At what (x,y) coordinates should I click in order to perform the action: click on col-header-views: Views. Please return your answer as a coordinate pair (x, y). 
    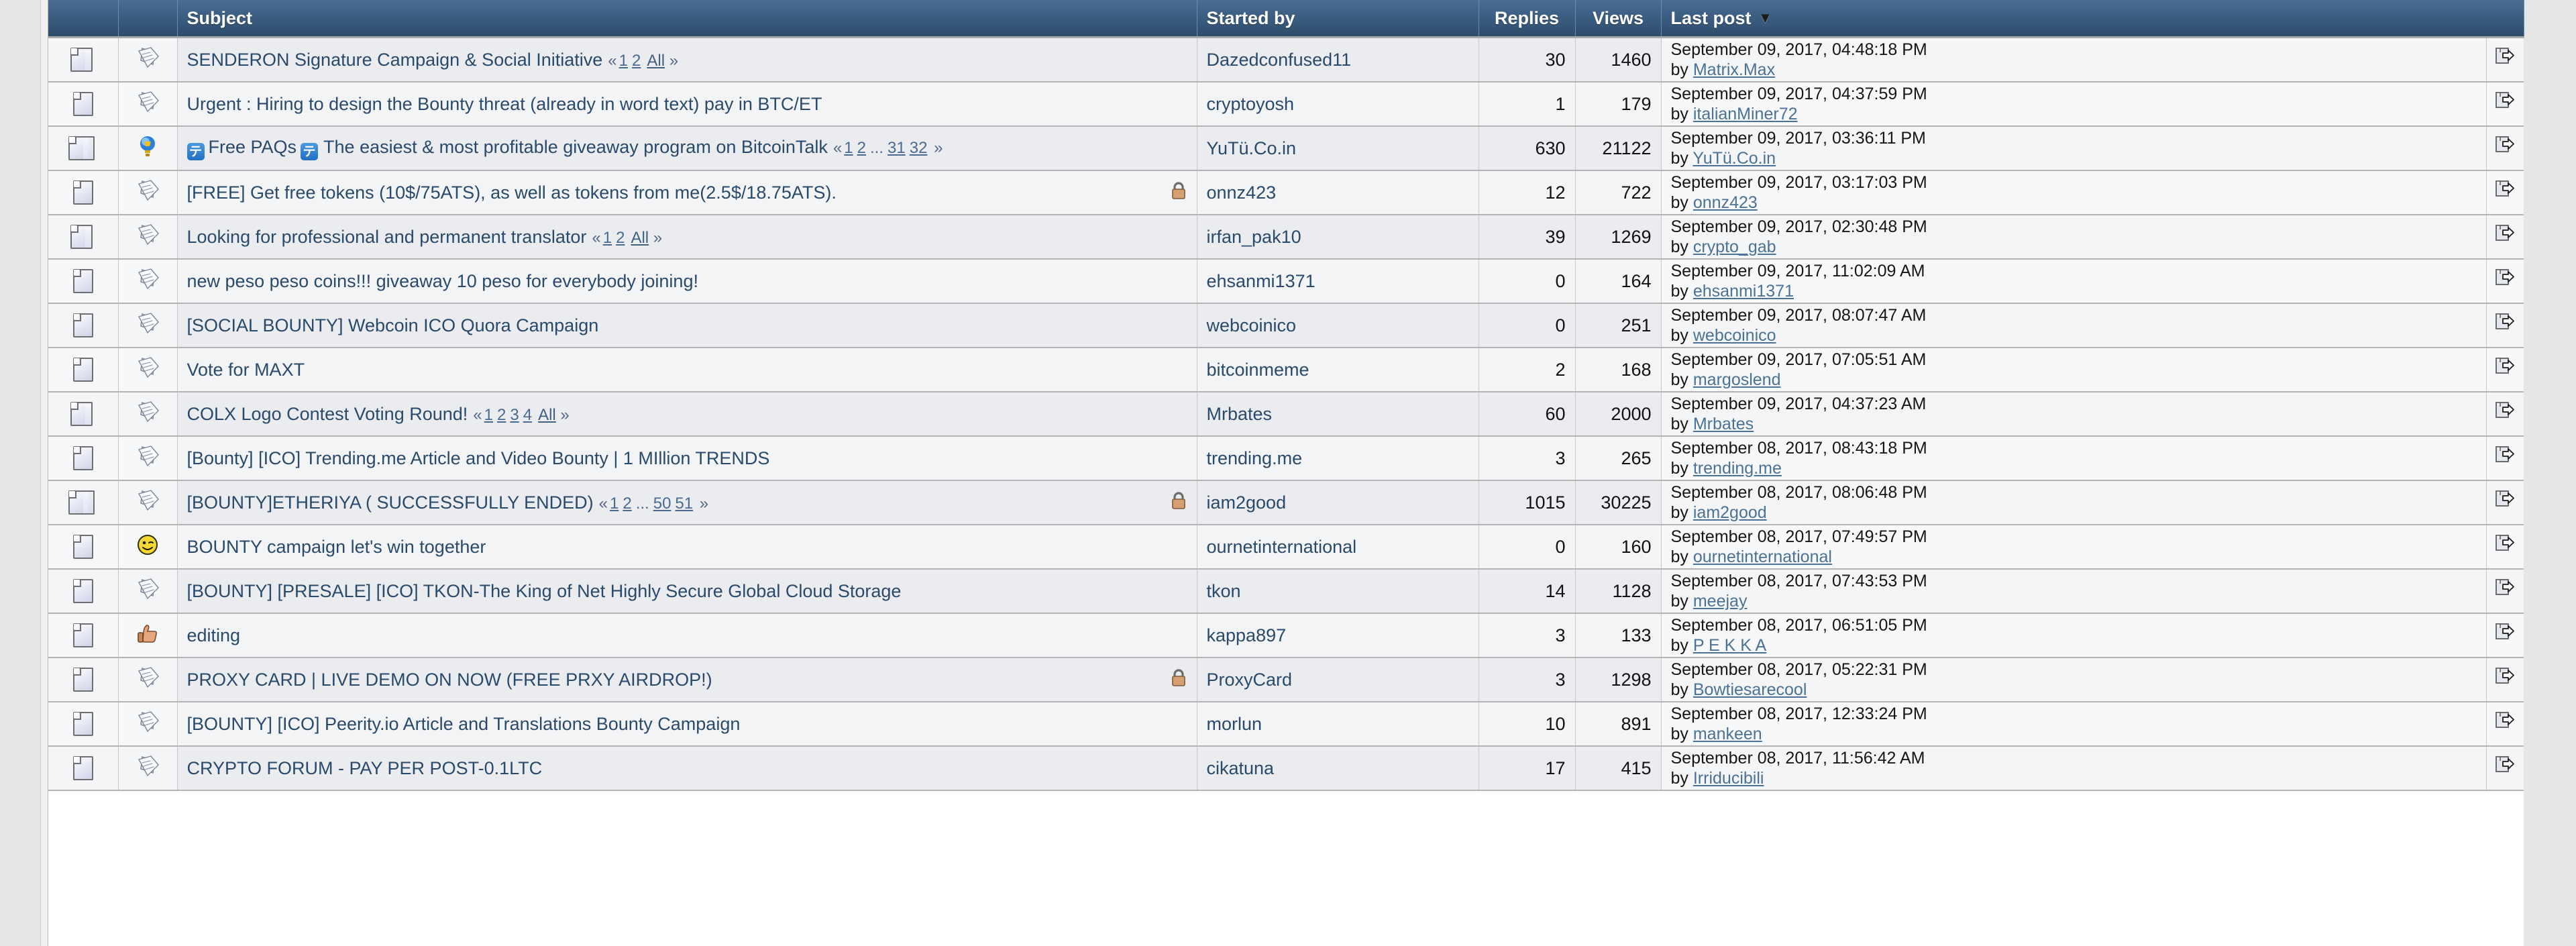
    Looking at the image, I should click on (1618, 19).